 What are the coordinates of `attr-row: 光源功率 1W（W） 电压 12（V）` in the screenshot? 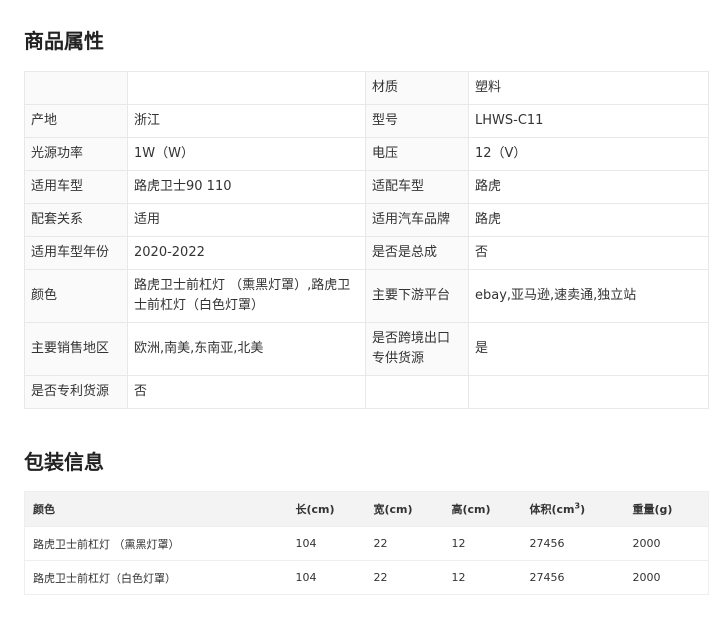 It's located at (366, 154).